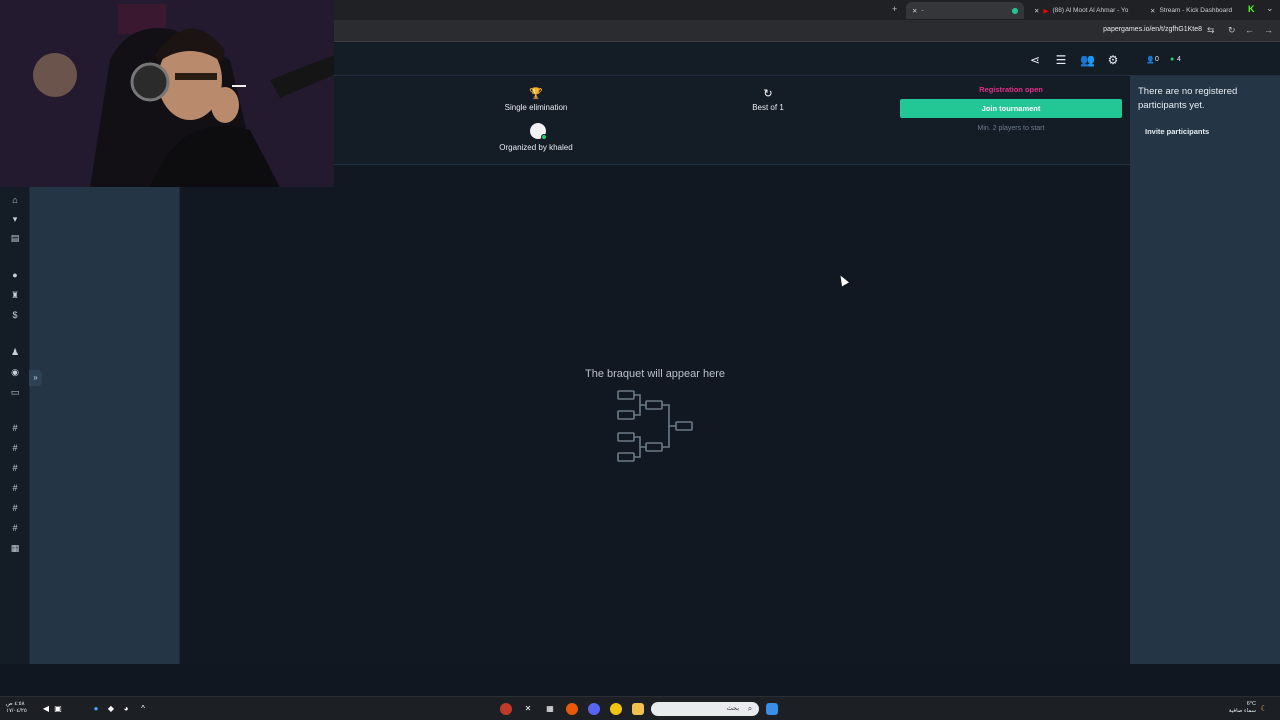  I want to click on tab-youtube: ✕ ▶ (88) Al Moot Al Ahmar - Yo, so click(1084, 10).